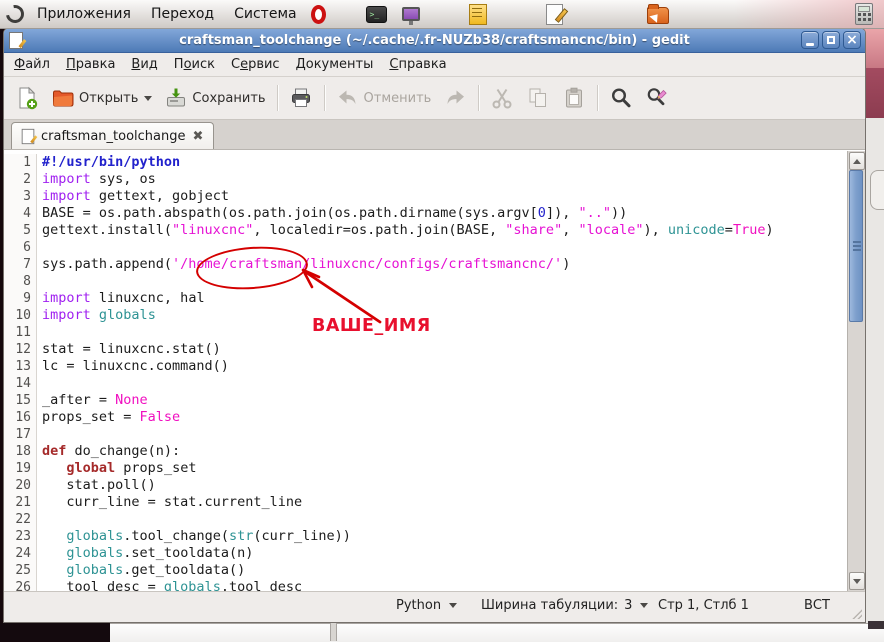 The height and width of the screenshot is (642, 884). I want to click on menu-search: Поиск, so click(194, 64).